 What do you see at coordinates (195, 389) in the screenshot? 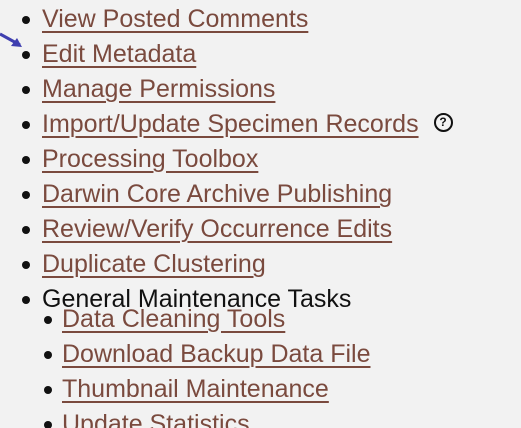
I see `thumbnail-maintenance-link: Thumbnail Maintenance` at bounding box center [195, 389].